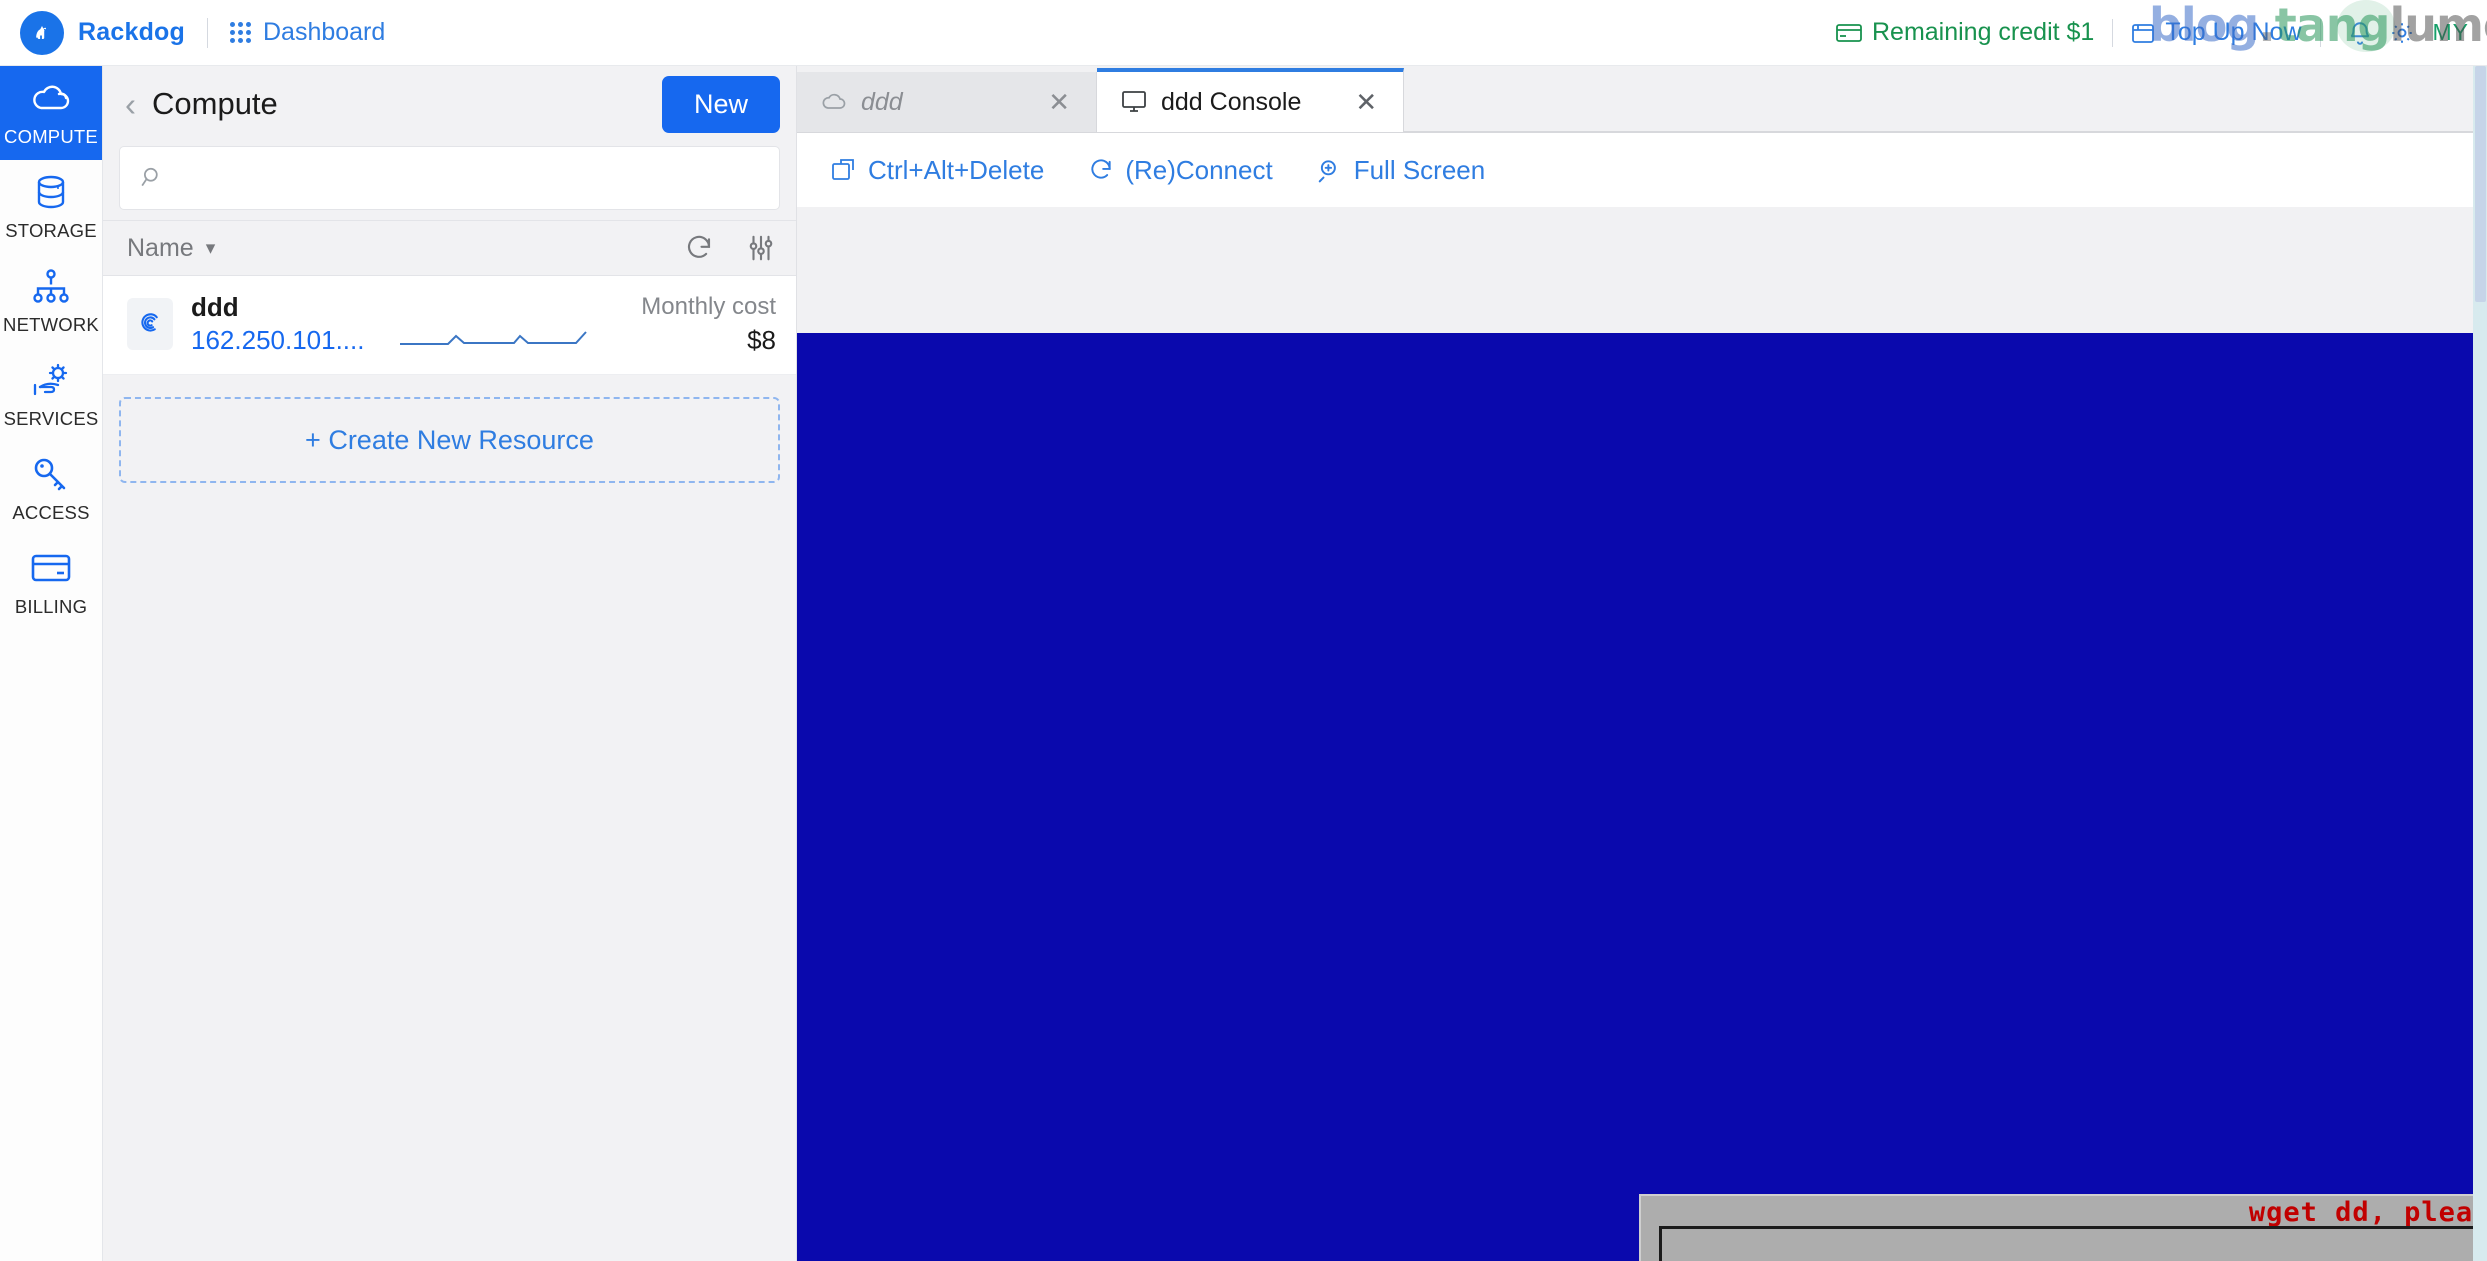 This screenshot has height=1261, width=2487. Describe the element at coordinates (2451, 32) in the screenshot. I see `account-region-label: MY` at that location.